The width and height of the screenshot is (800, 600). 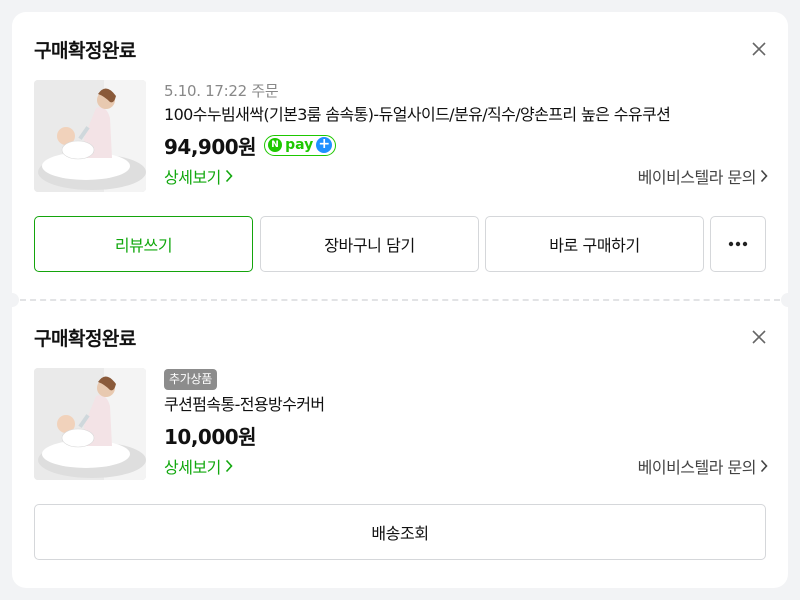 I want to click on more-button, so click(x=738, y=244).